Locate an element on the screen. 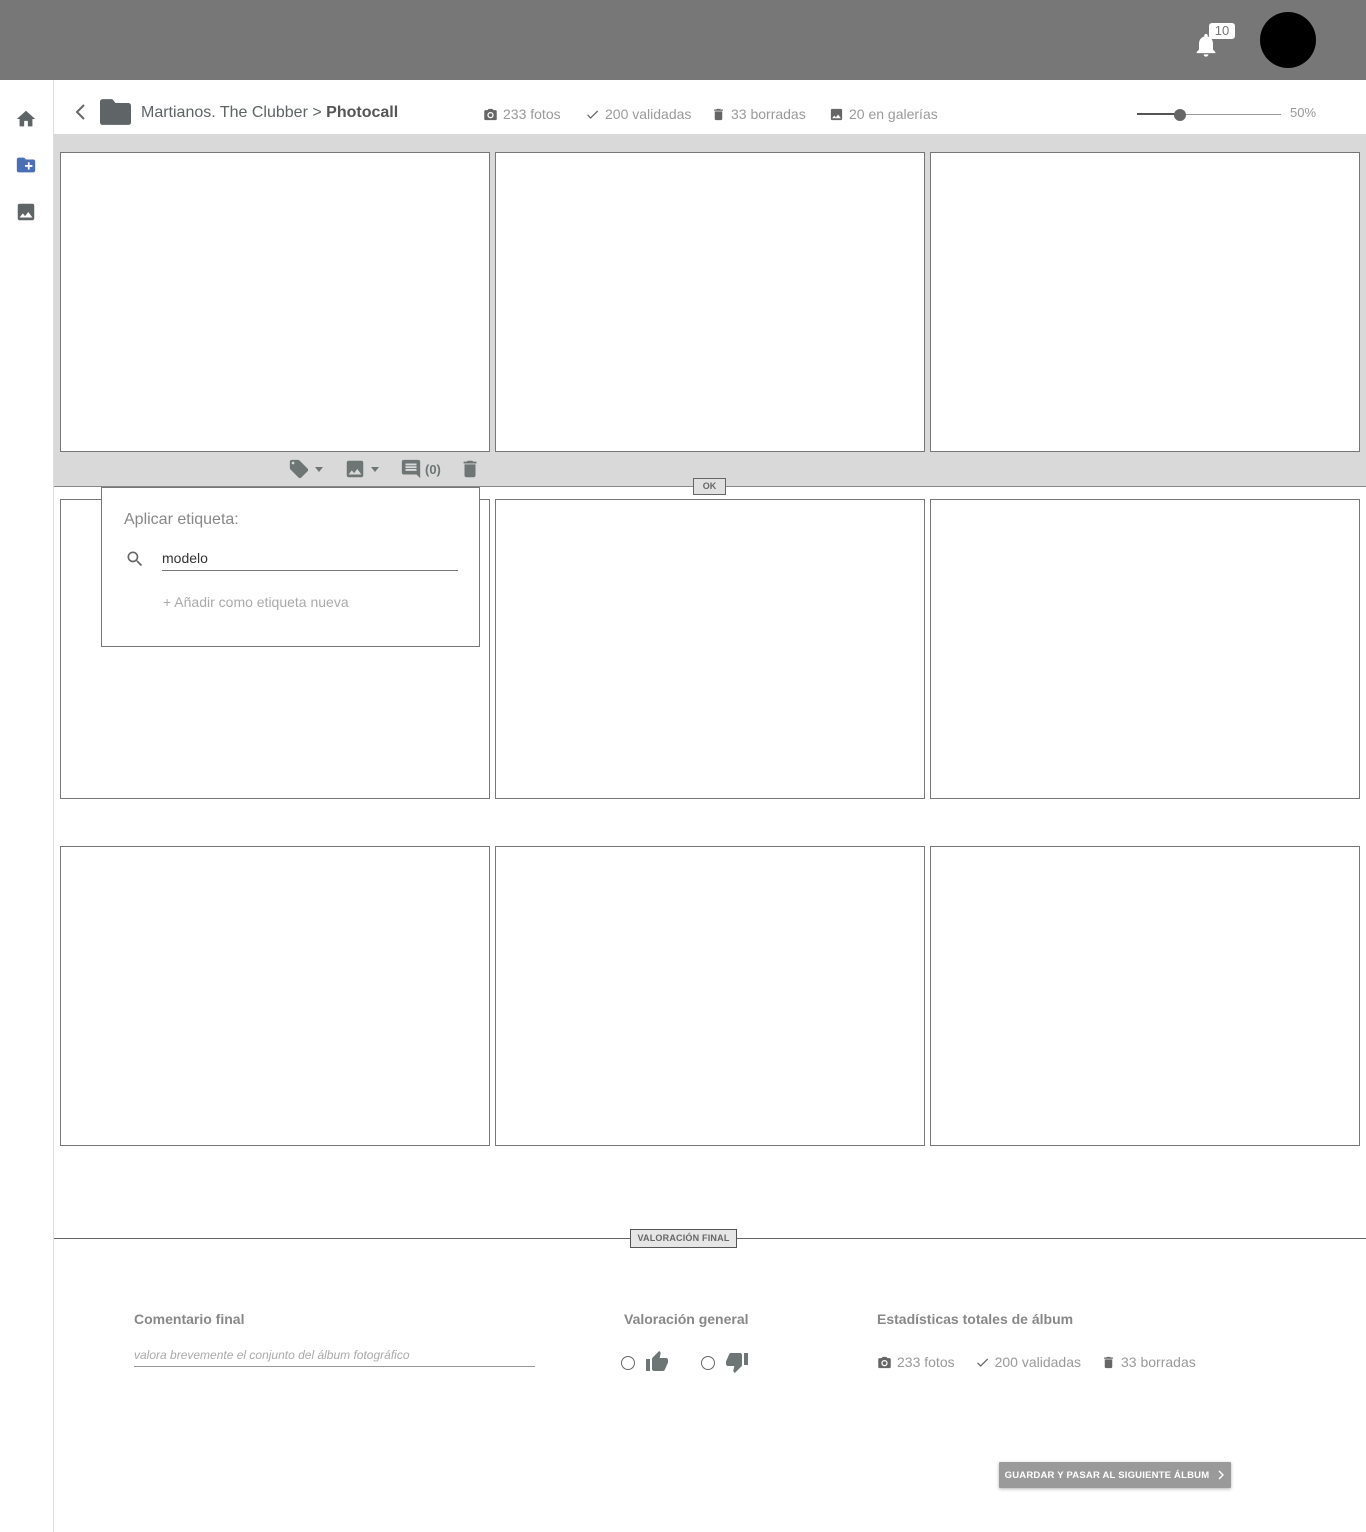 Image resolution: width=1366 pixels, height=1532 pixels. gallery-dropdown-button is located at coordinates (361, 469).